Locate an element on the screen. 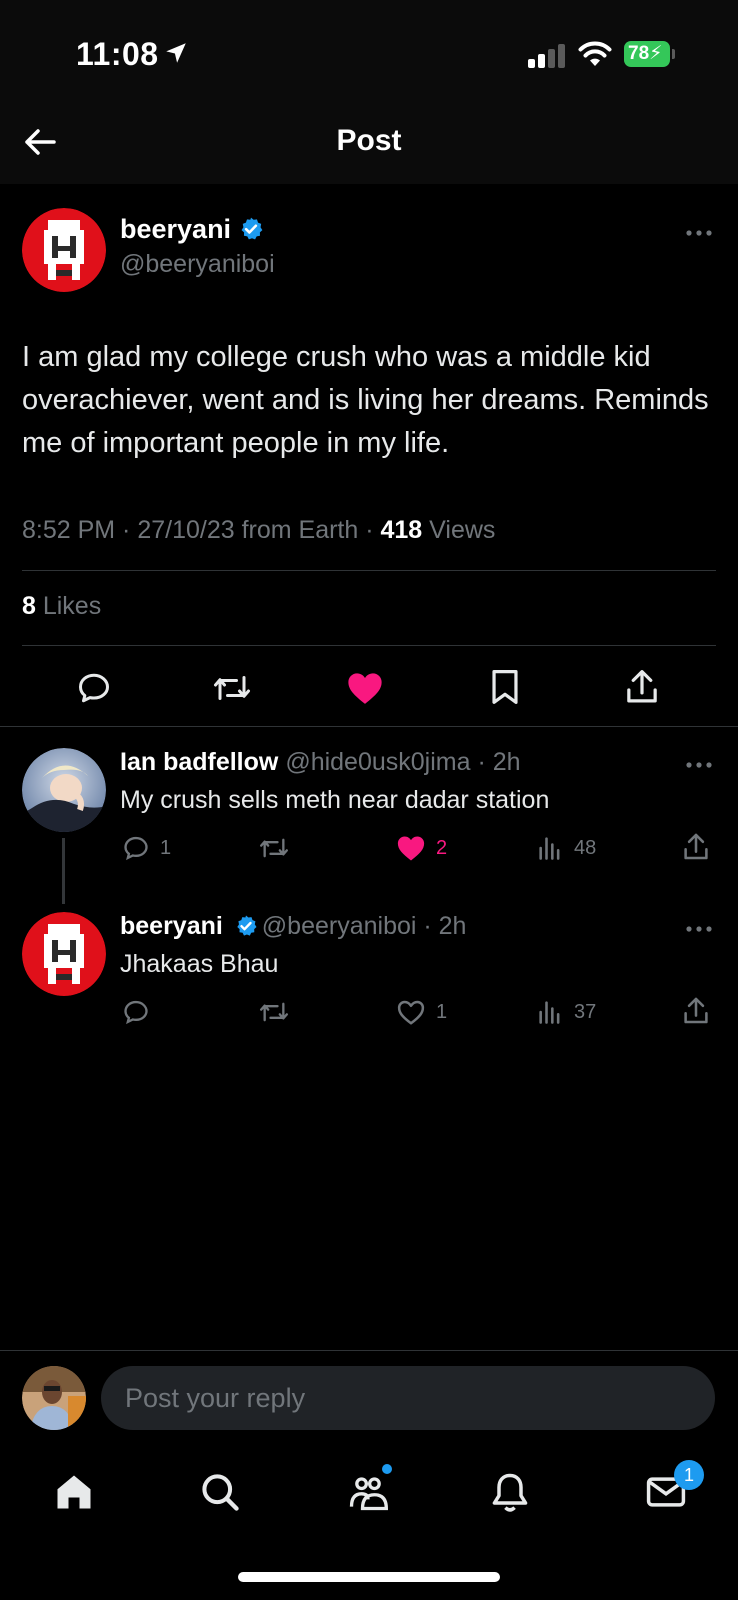  reply-header: beeryani @beeryaniboi · 2h is located at coordinates (293, 926).